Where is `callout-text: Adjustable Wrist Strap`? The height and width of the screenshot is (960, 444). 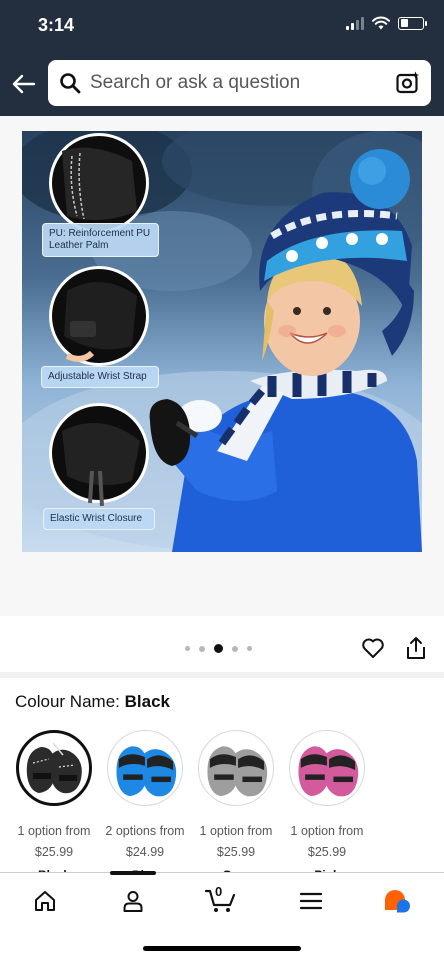 callout-text: Adjustable Wrist Strap is located at coordinates (97, 376).